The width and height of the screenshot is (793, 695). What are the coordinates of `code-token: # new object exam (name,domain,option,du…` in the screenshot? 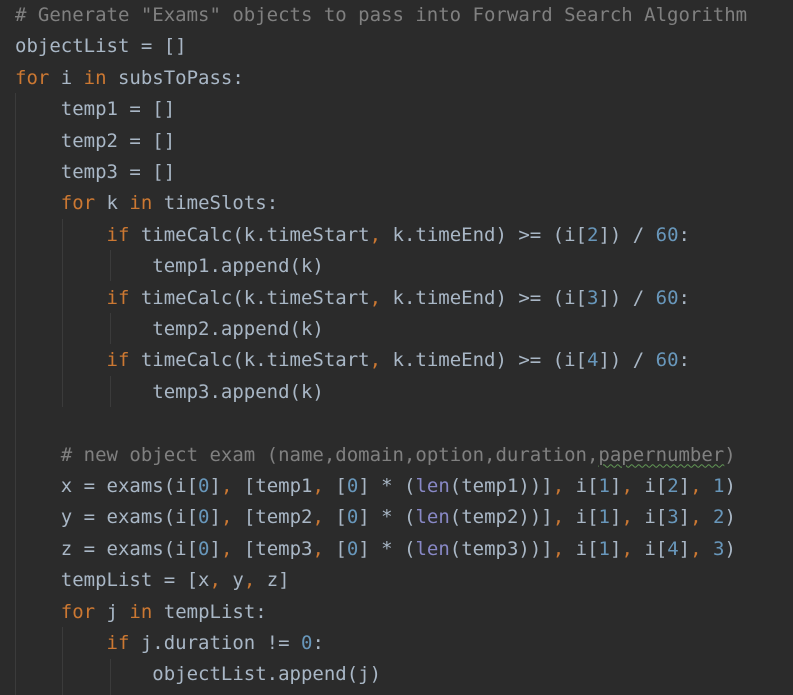 It's located at (329, 454).